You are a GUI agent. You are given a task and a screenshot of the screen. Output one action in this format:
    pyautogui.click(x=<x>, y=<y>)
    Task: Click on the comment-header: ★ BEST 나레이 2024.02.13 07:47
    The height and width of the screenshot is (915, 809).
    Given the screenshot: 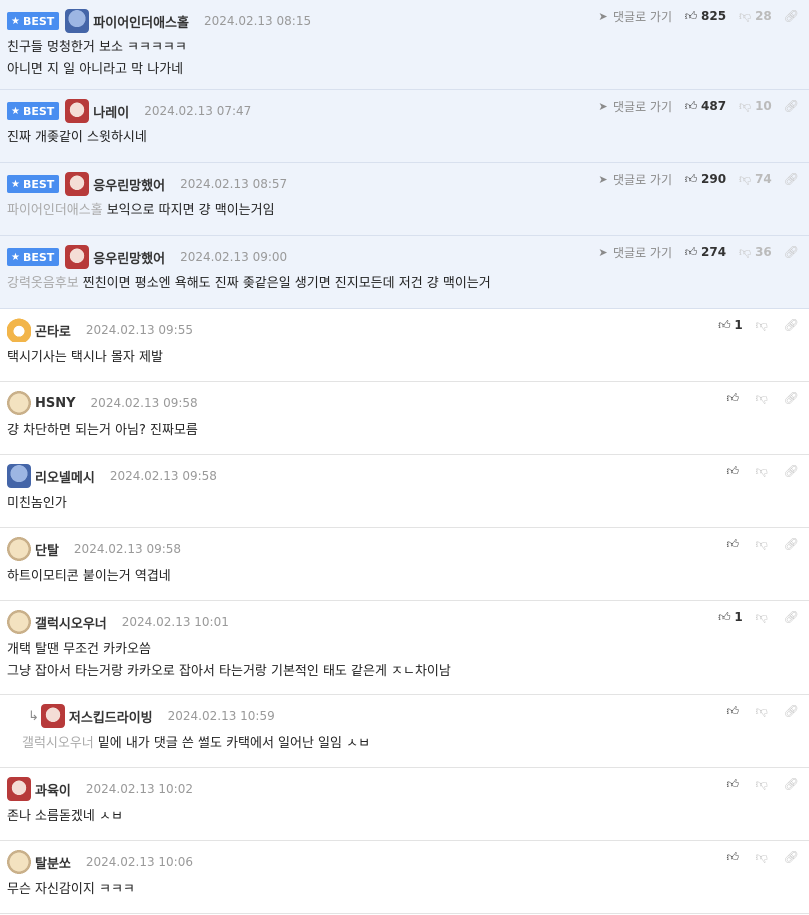 What is the action you would take?
    pyautogui.click(x=129, y=111)
    